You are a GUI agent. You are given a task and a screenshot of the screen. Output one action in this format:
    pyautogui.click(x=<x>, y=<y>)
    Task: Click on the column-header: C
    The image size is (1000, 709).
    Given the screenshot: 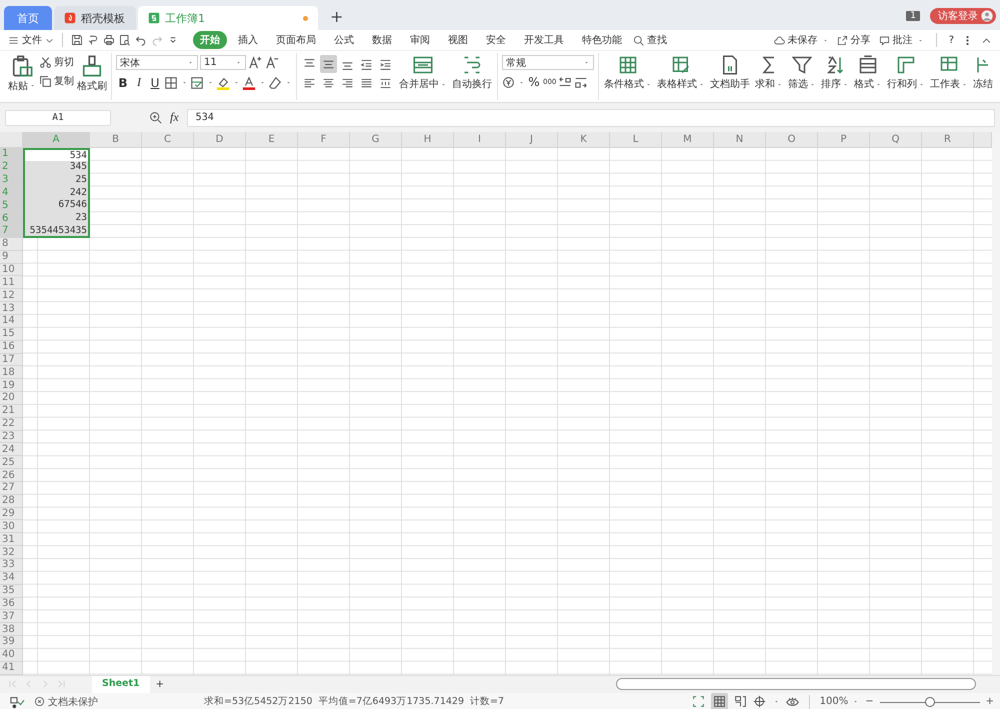 What is the action you would take?
    pyautogui.click(x=168, y=140)
    